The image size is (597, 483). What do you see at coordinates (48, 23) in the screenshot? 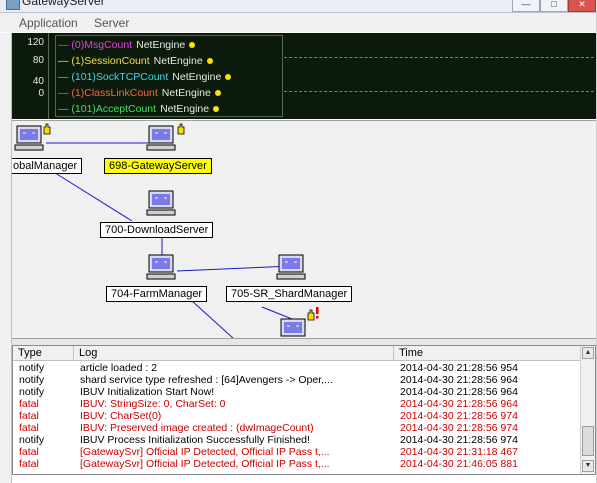
I see `menu-application: Application` at bounding box center [48, 23].